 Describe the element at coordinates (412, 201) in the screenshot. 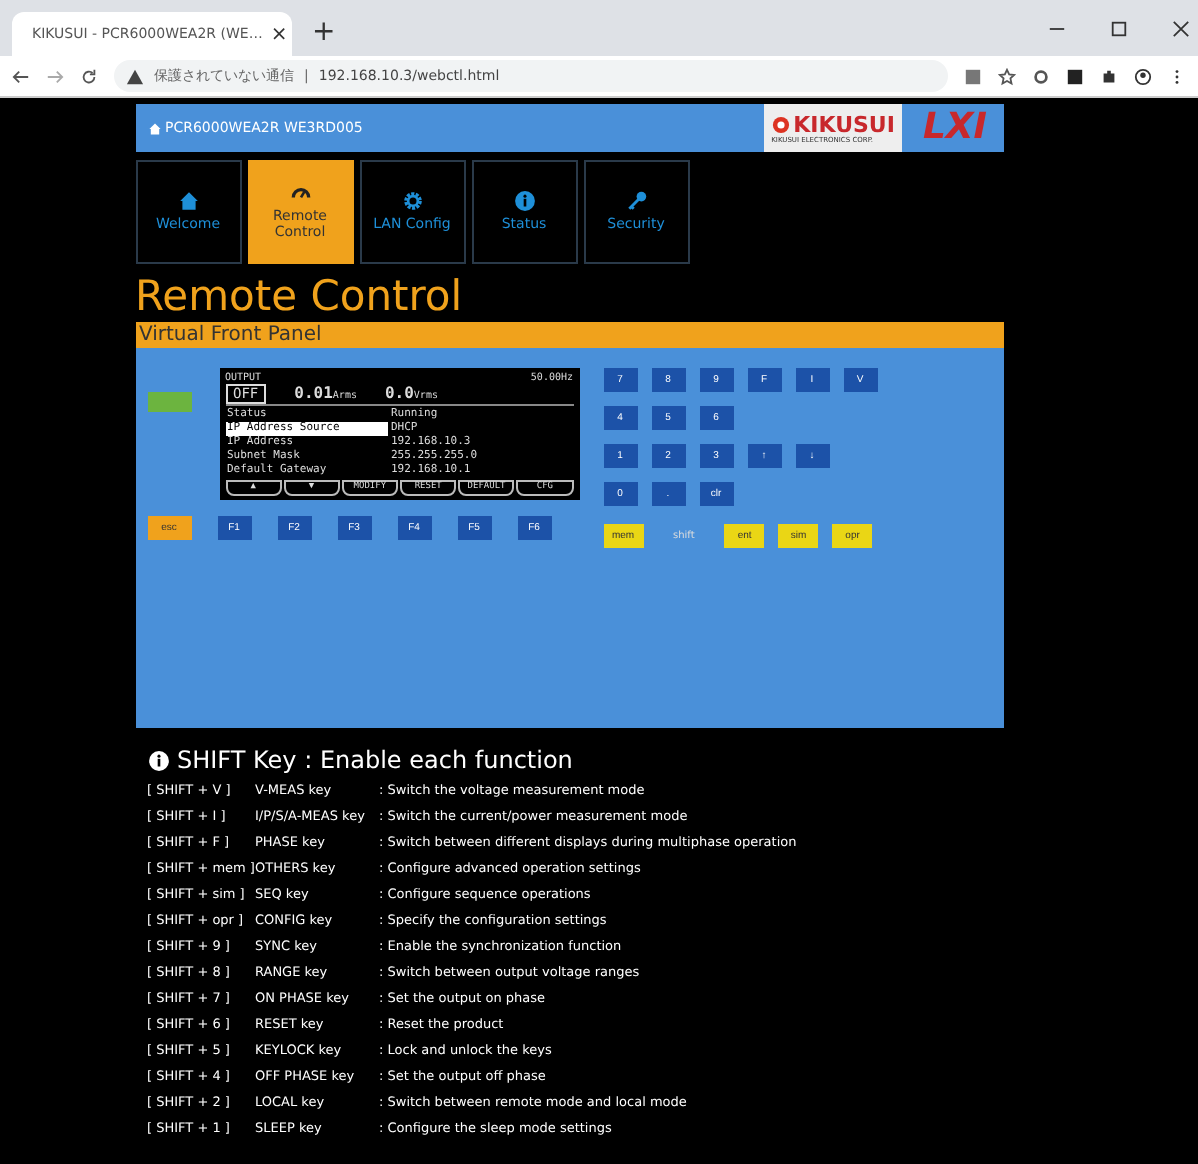

I see `gear-icon` at that location.